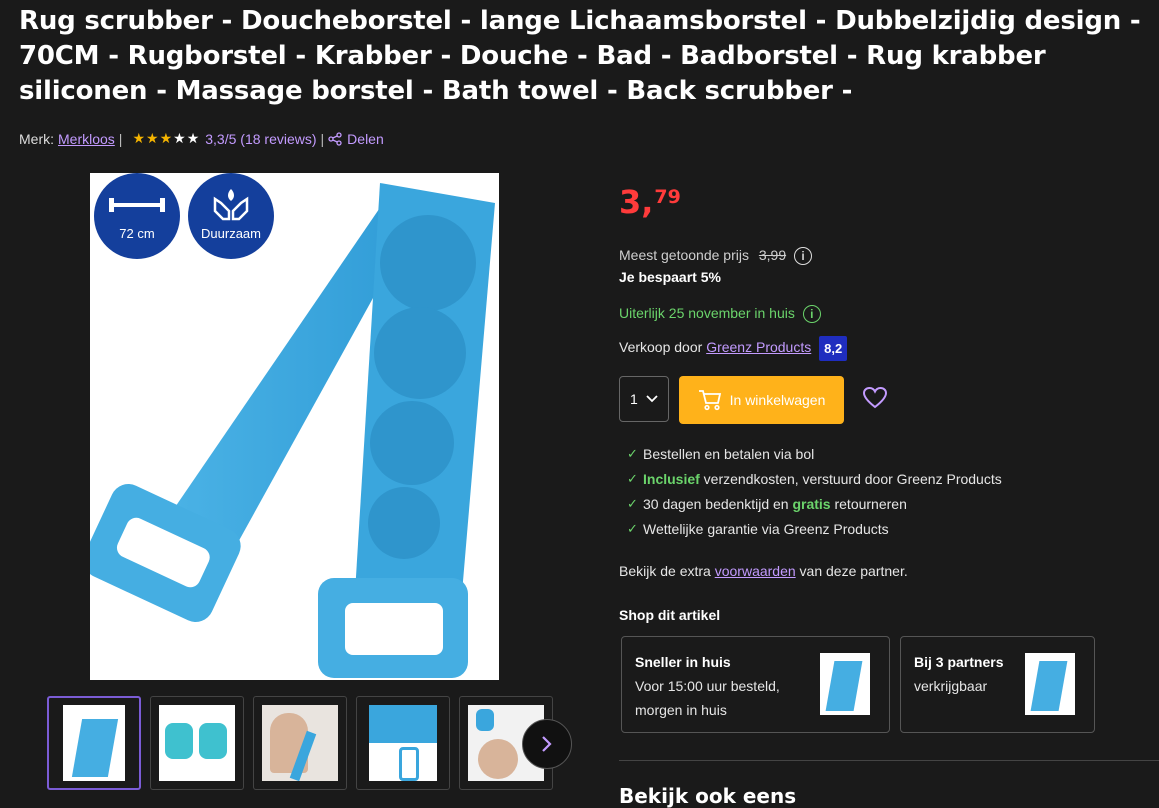 This screenshot has width=1159, height=808. I want to click on shop-card-partners: Bij 3 partners verkrijgbaar, so click(997, 684).